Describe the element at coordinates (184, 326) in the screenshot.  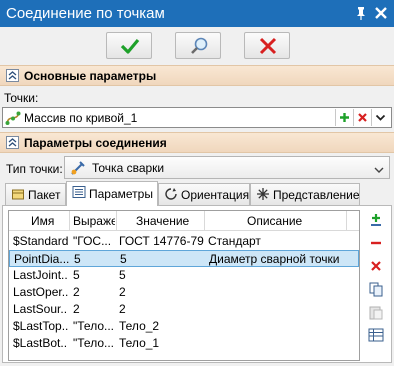
I see `table-row: $LastTop... "Тело... Тело_2` at that location.